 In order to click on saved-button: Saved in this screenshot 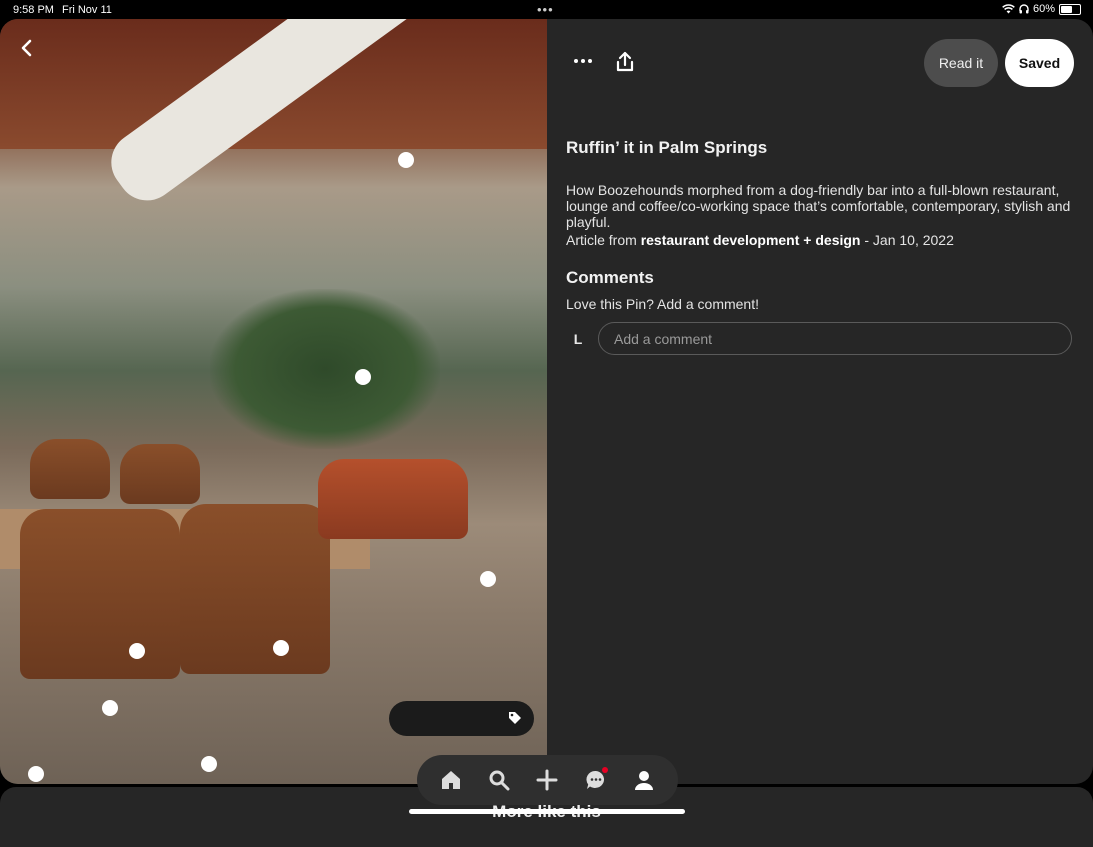, I will do `click(1039, 63)`.